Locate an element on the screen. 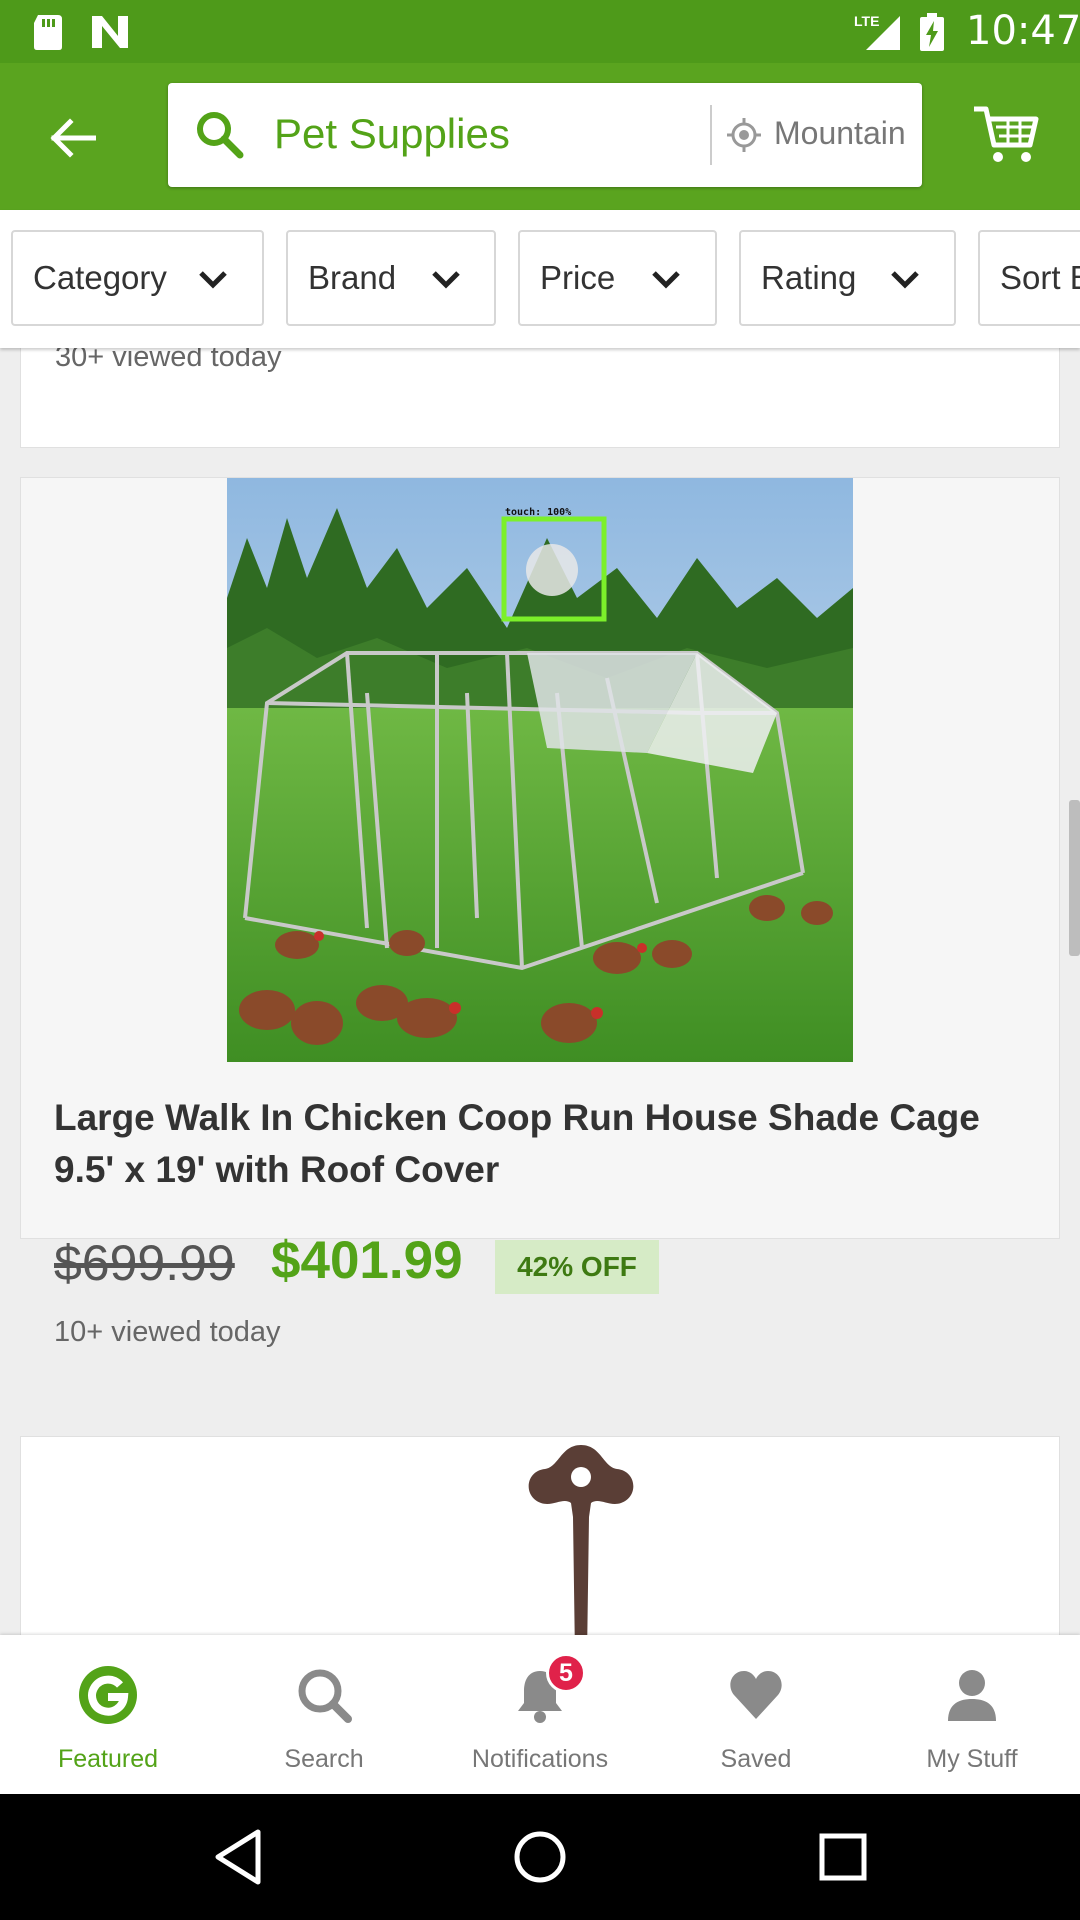 Image resolution: width=1080 pixels, height=1920 pixels. home-circle-icon is located at coordinates (540, 1857).